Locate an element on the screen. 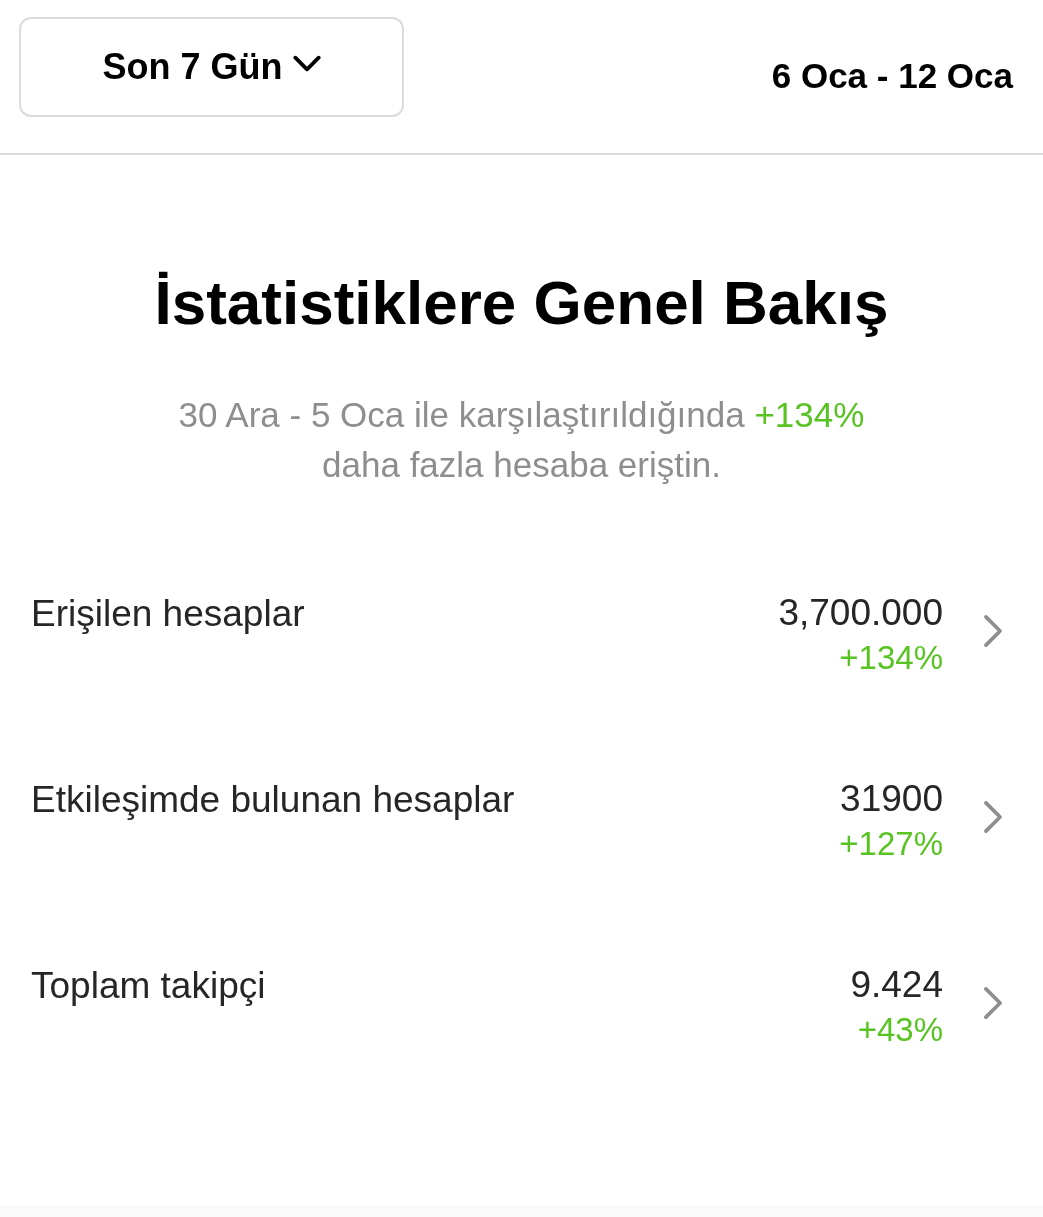  metric-label: Etkileşimde bulunan hesaplar is located at coordinates (273, 800).